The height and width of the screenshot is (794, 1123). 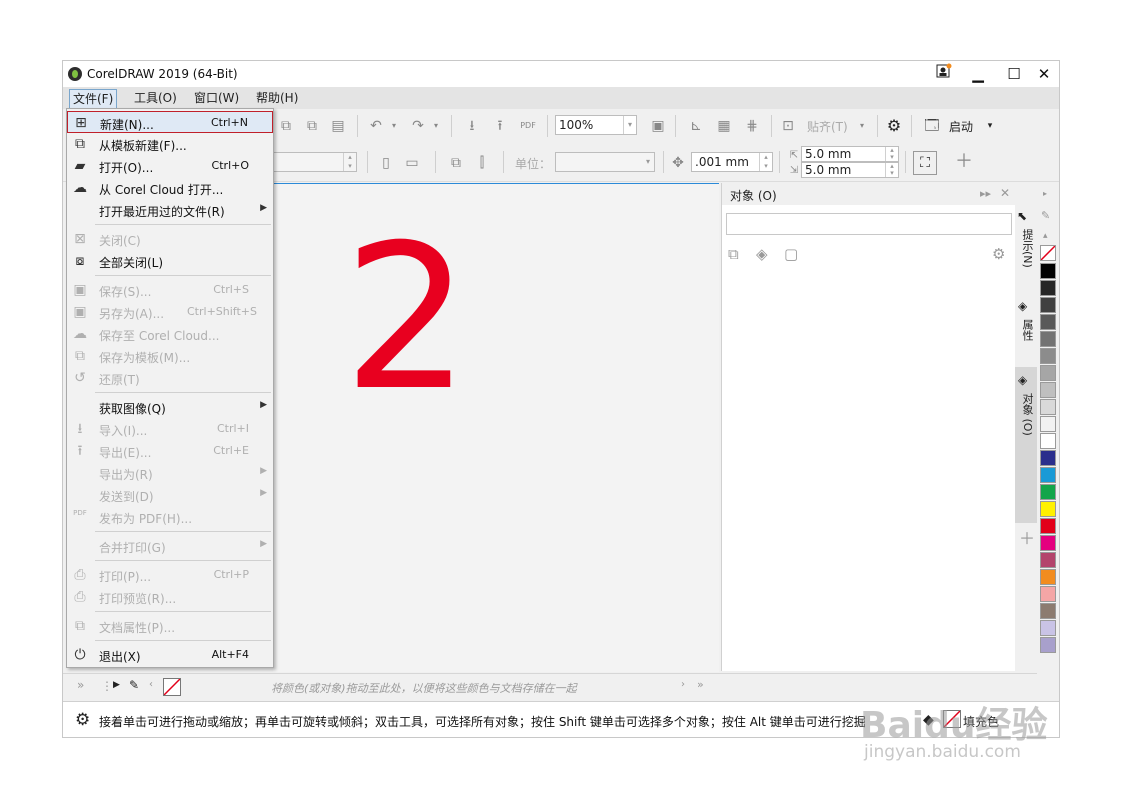 I want to click on new-page-icon: ▢, so click(x=791, y=254).